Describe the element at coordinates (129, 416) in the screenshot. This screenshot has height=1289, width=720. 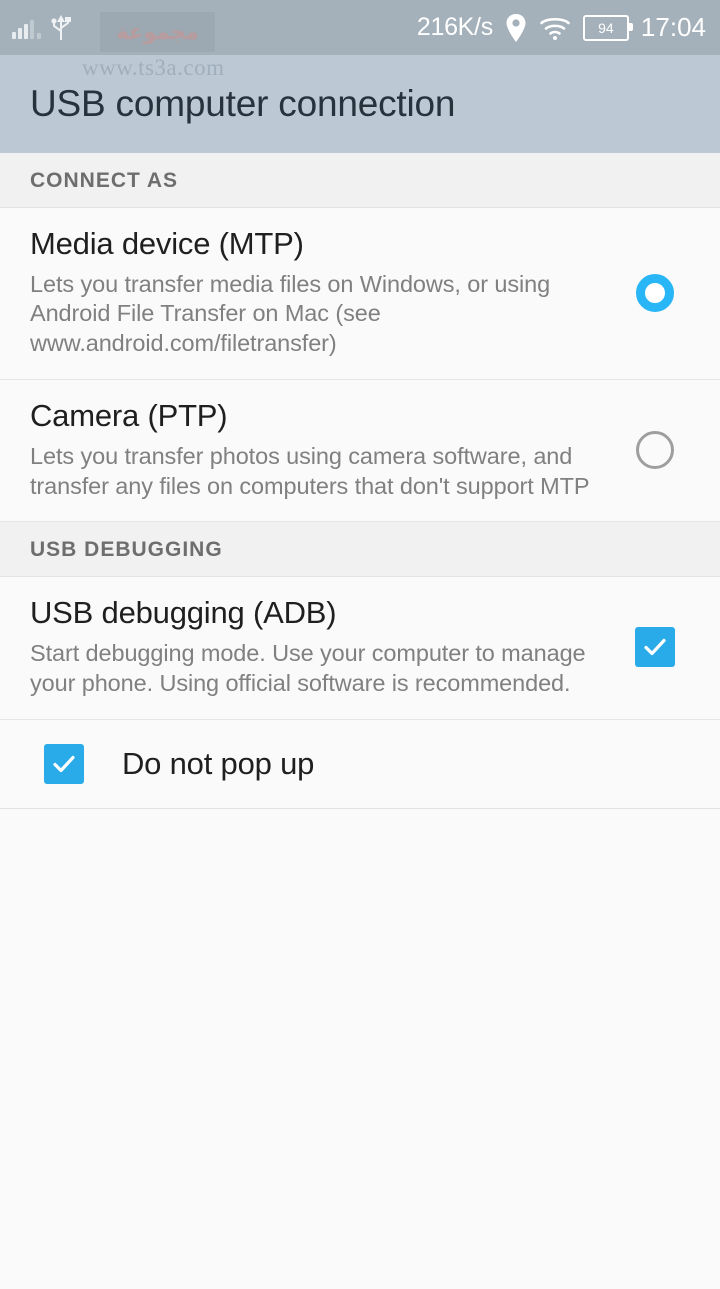
I see `list-item-title: Camera (PTP)` at that location.